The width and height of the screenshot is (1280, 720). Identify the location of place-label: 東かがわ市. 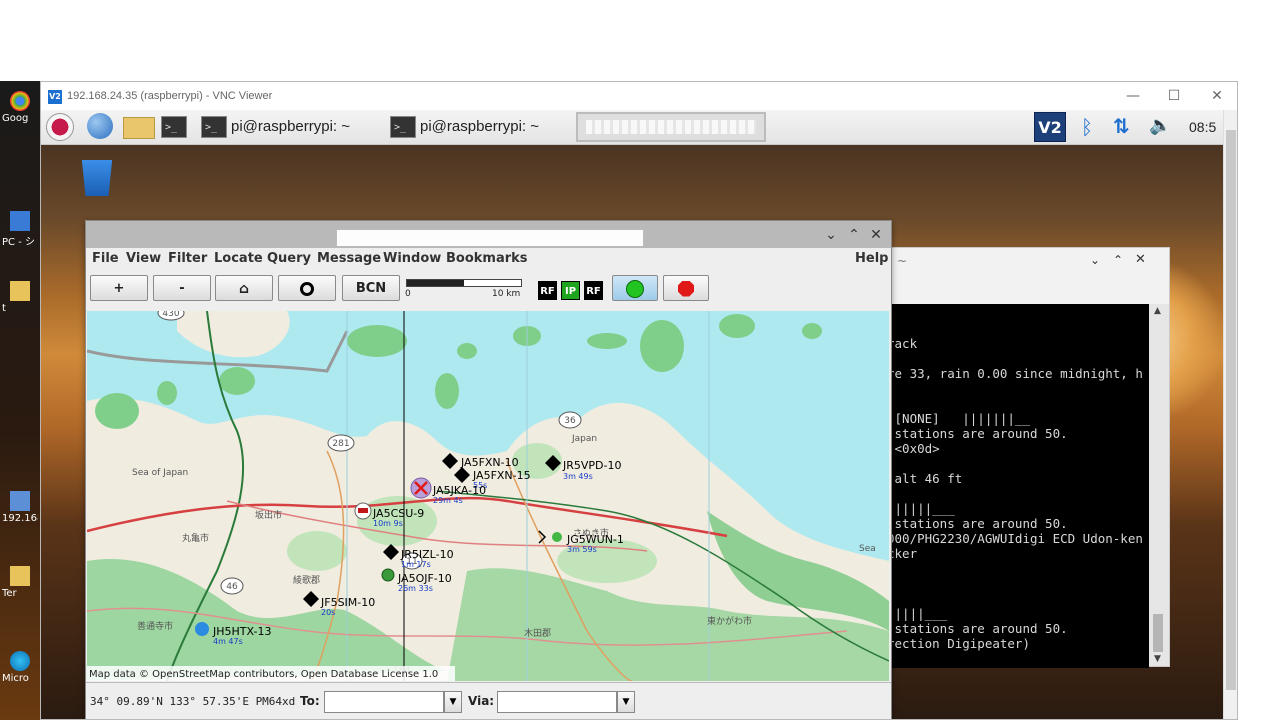
(729, 621).